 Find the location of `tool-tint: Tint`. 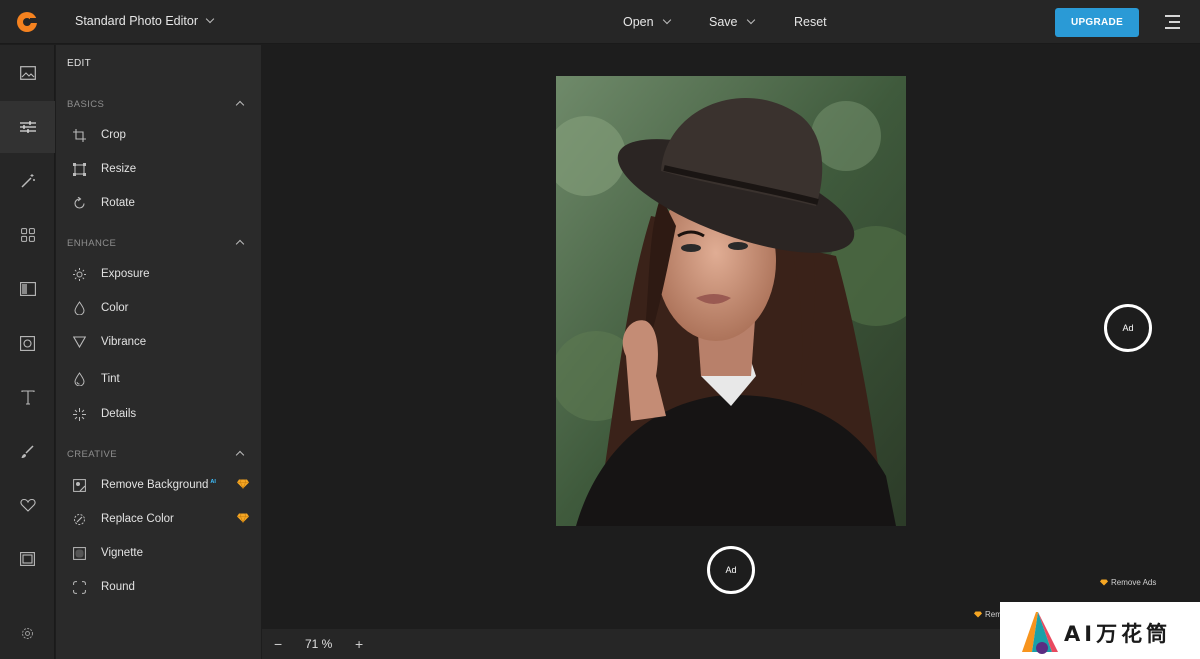

tool-tint: Tint is located at coordinates (161, 379).